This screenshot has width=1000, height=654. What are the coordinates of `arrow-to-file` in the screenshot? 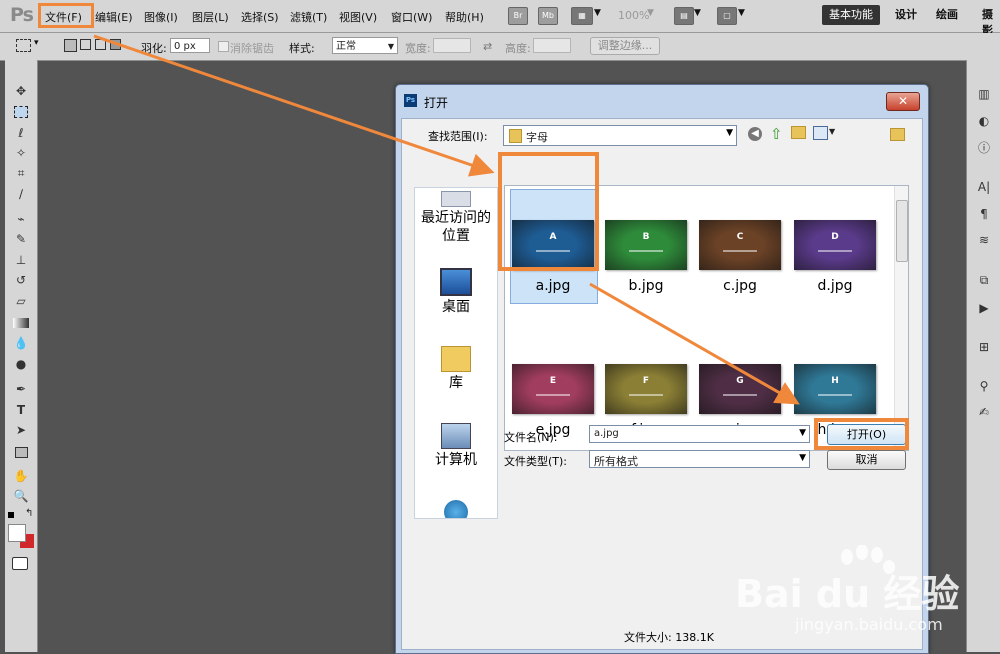 It's located at (294, 105).